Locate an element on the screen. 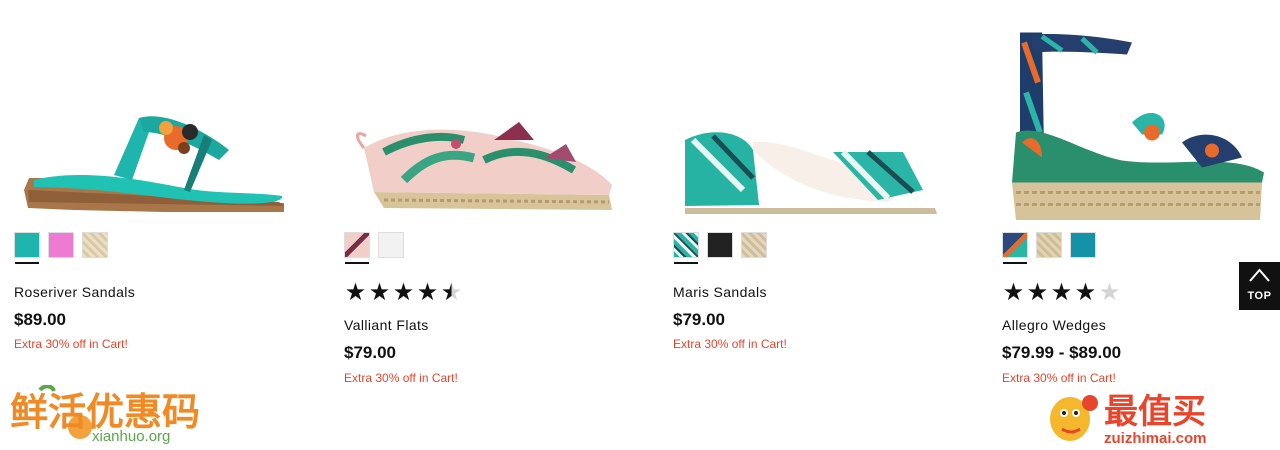 The height and width of the screenshot is (450, 1280). watermark-right-text: 最值买 is located at coordinates (1155, 412).